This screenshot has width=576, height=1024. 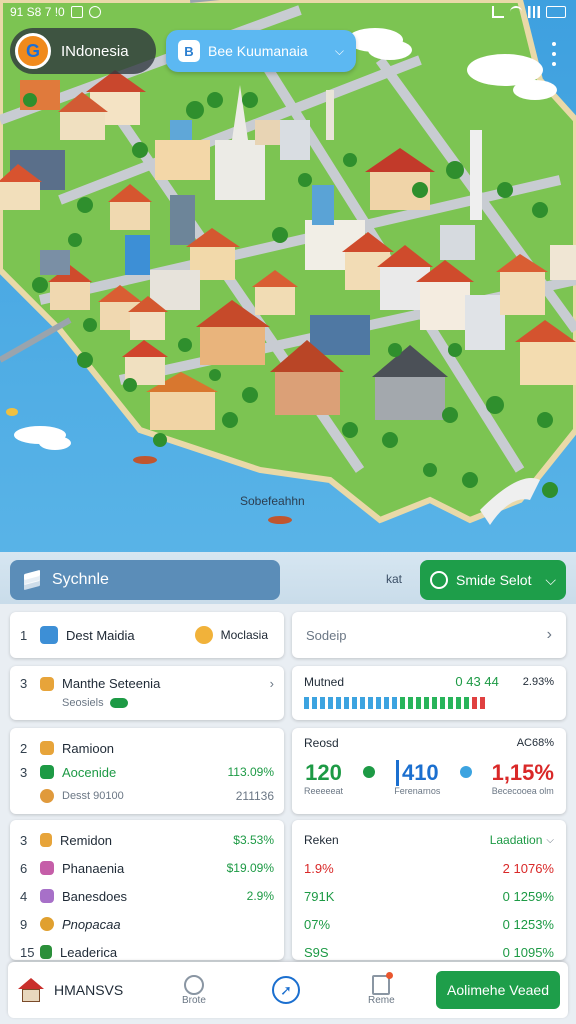 I want to click on country-name: INdonesia, so click(x=95, y=51).